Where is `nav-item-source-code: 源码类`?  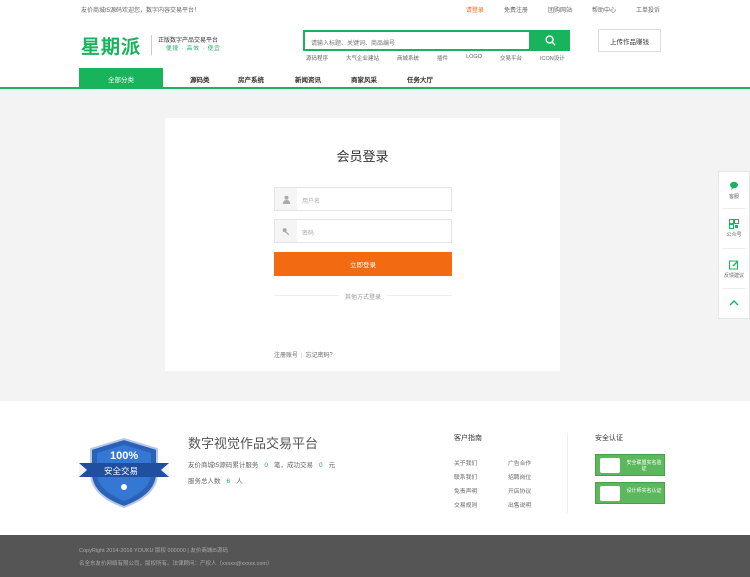
nav-item-source-code: 源码类 is located at coordinates (200, 79).